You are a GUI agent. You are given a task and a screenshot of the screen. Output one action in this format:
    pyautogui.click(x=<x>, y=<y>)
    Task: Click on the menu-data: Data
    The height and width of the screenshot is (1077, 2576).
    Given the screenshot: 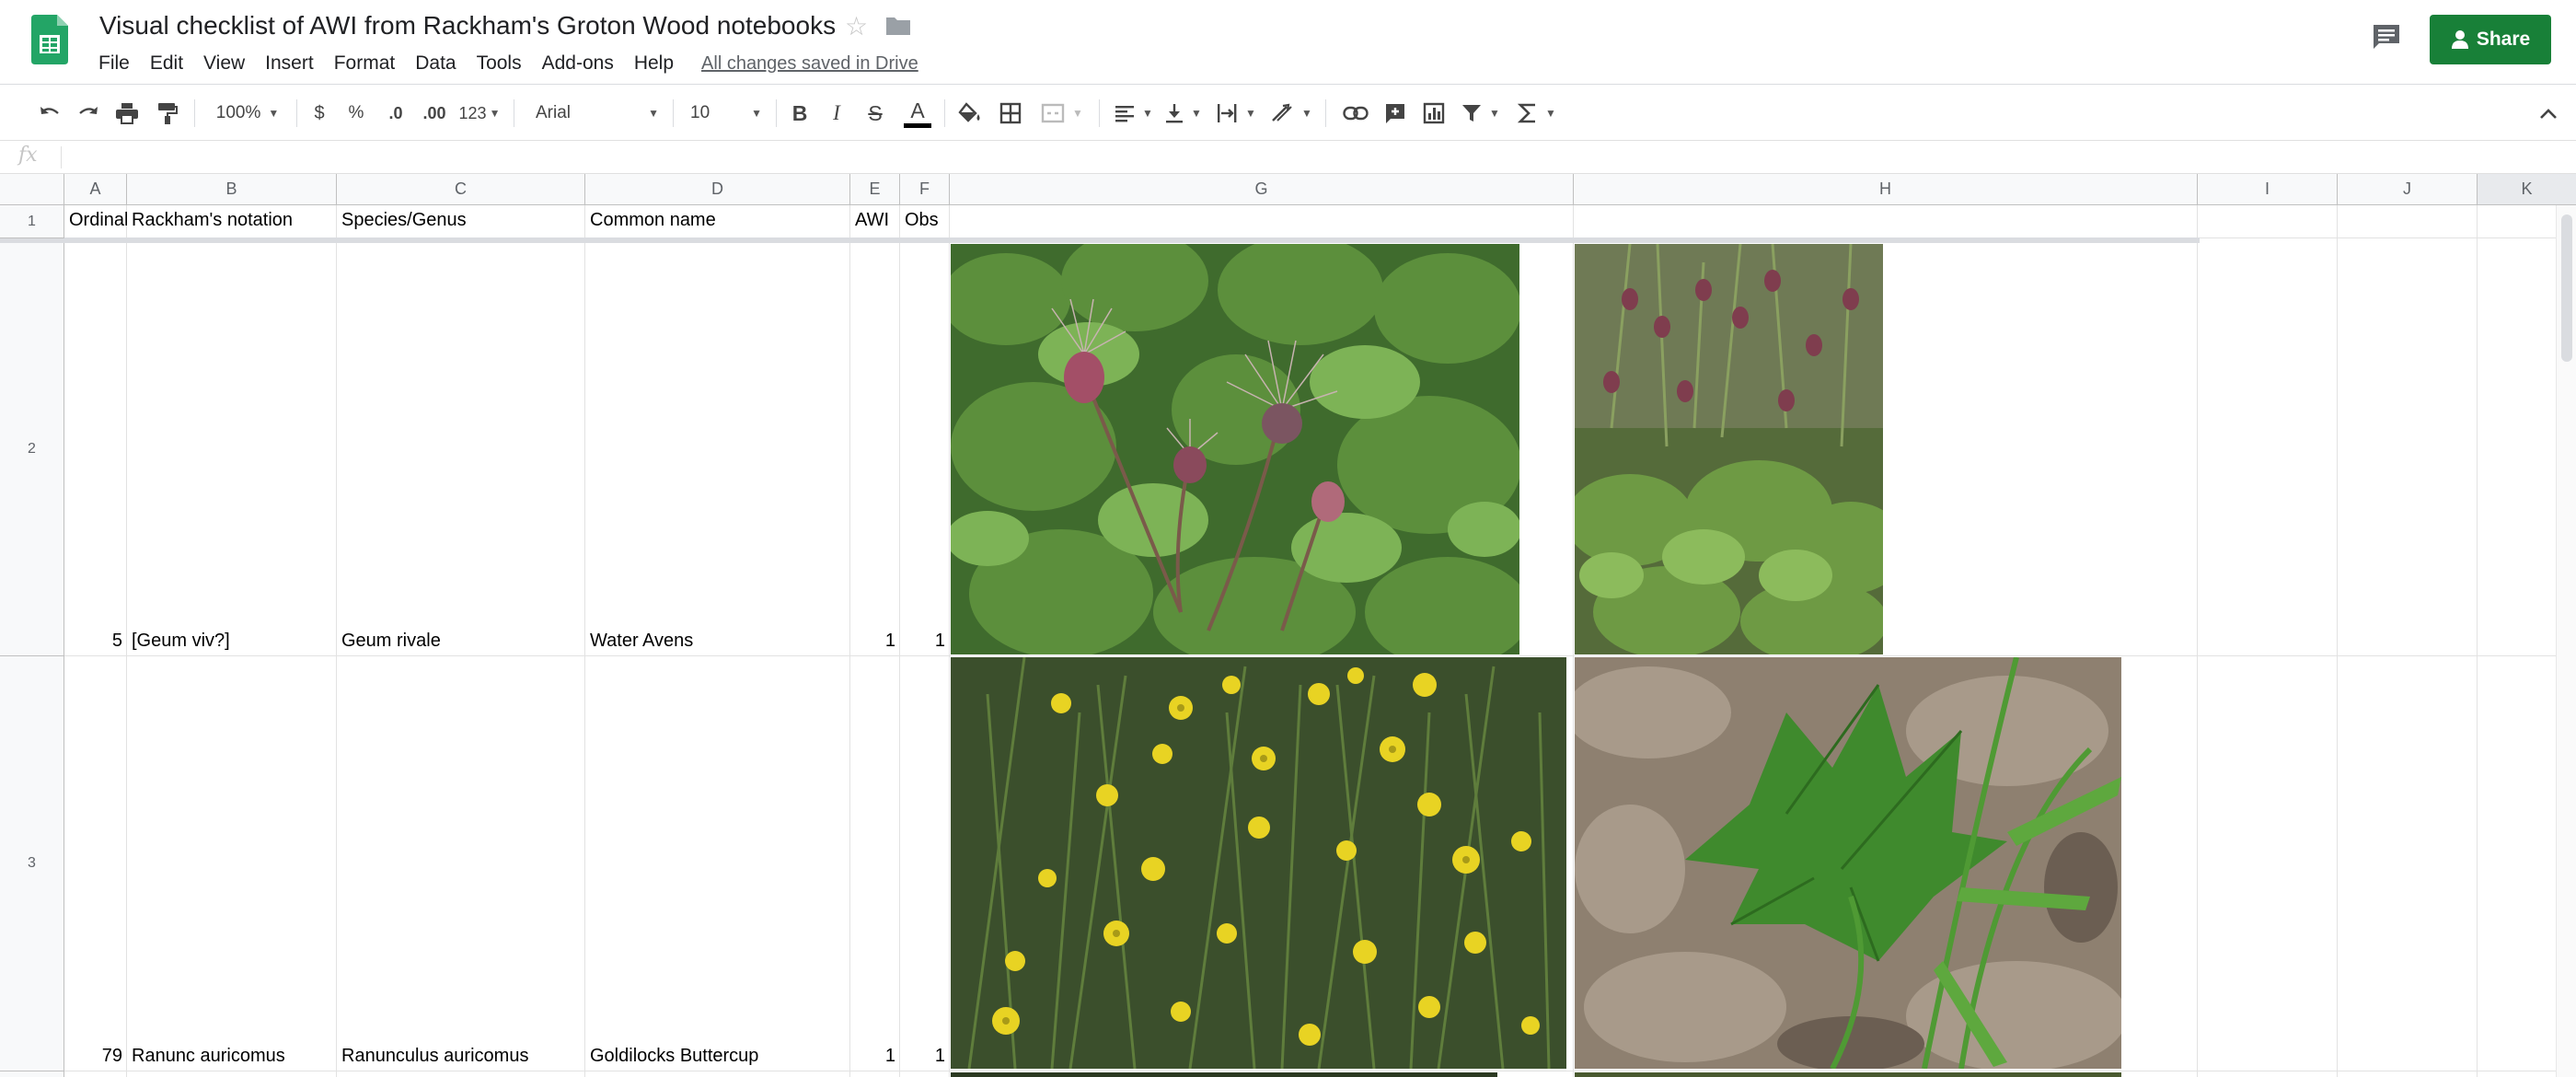 What is the action you would take?
    pyautogui.click(x=435, y=63)
    